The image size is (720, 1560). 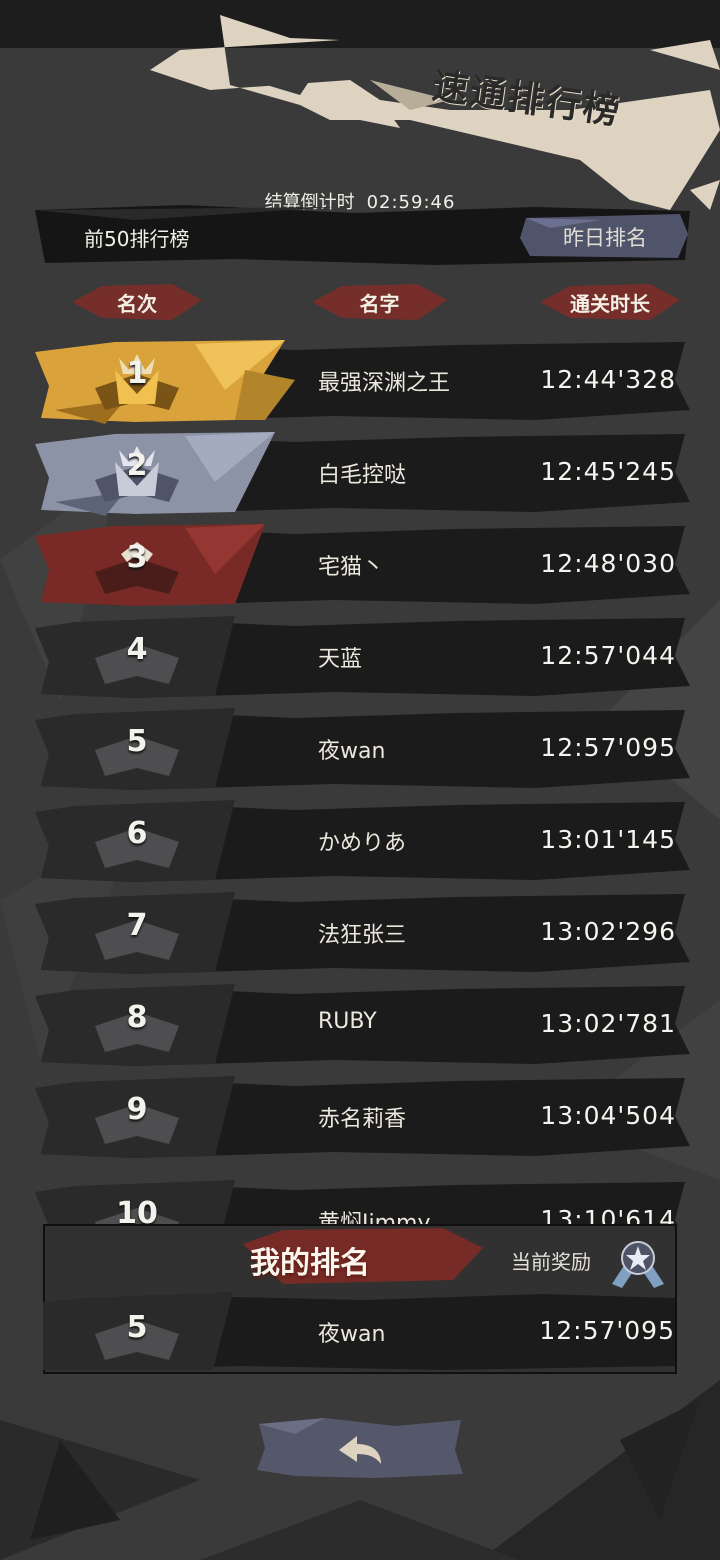 I want to click on header-time: 通关时长, so click(x=610, y=302).